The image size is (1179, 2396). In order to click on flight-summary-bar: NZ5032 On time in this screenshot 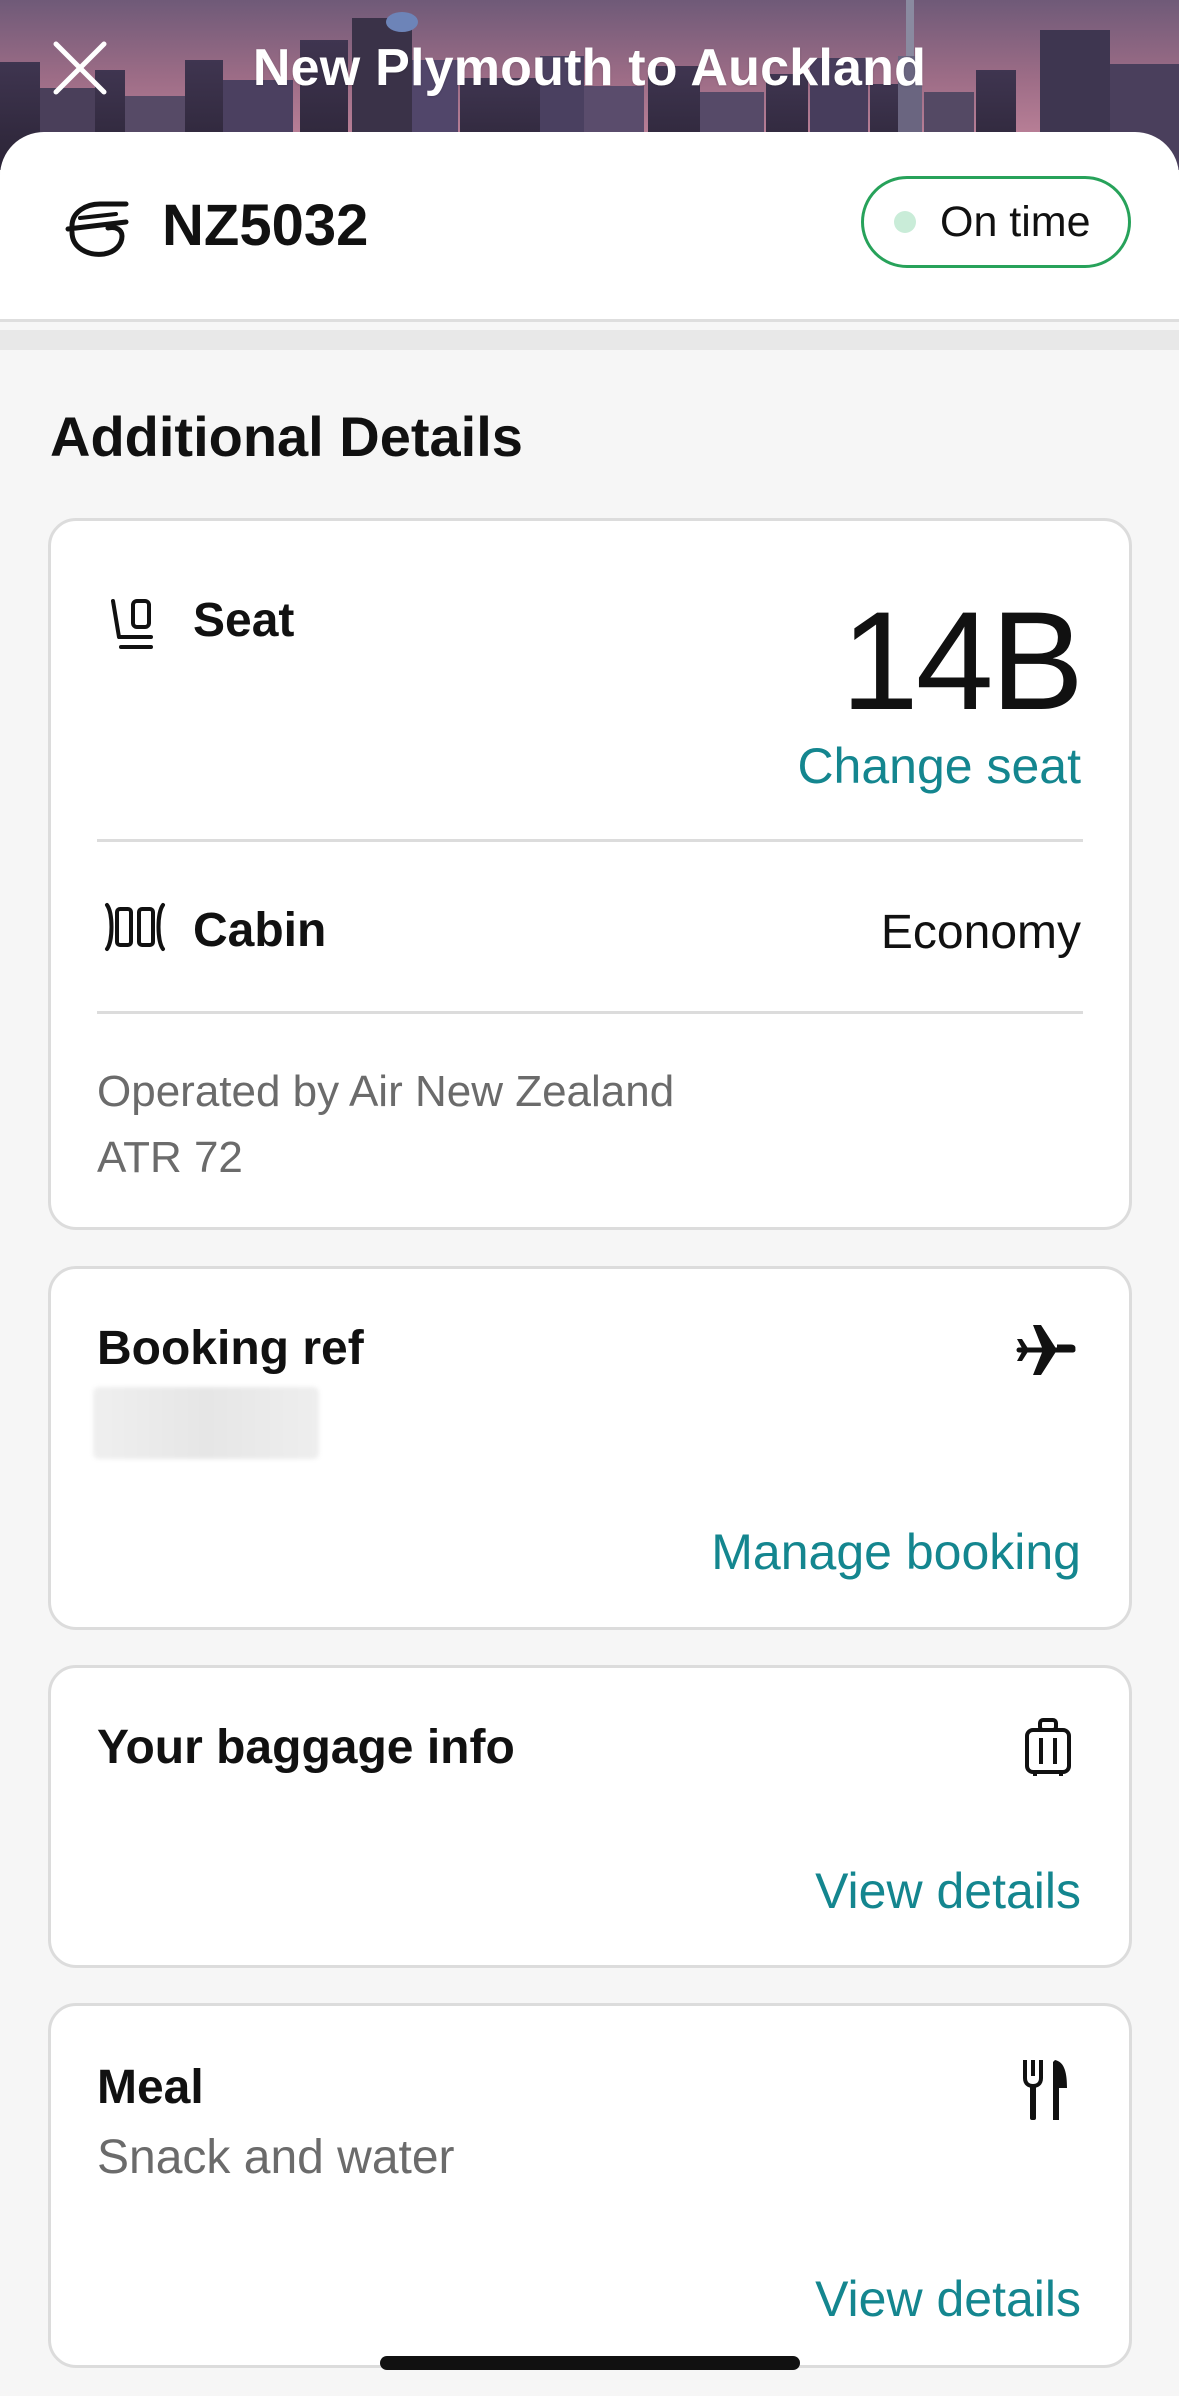, I will do `click(589, 227)`.